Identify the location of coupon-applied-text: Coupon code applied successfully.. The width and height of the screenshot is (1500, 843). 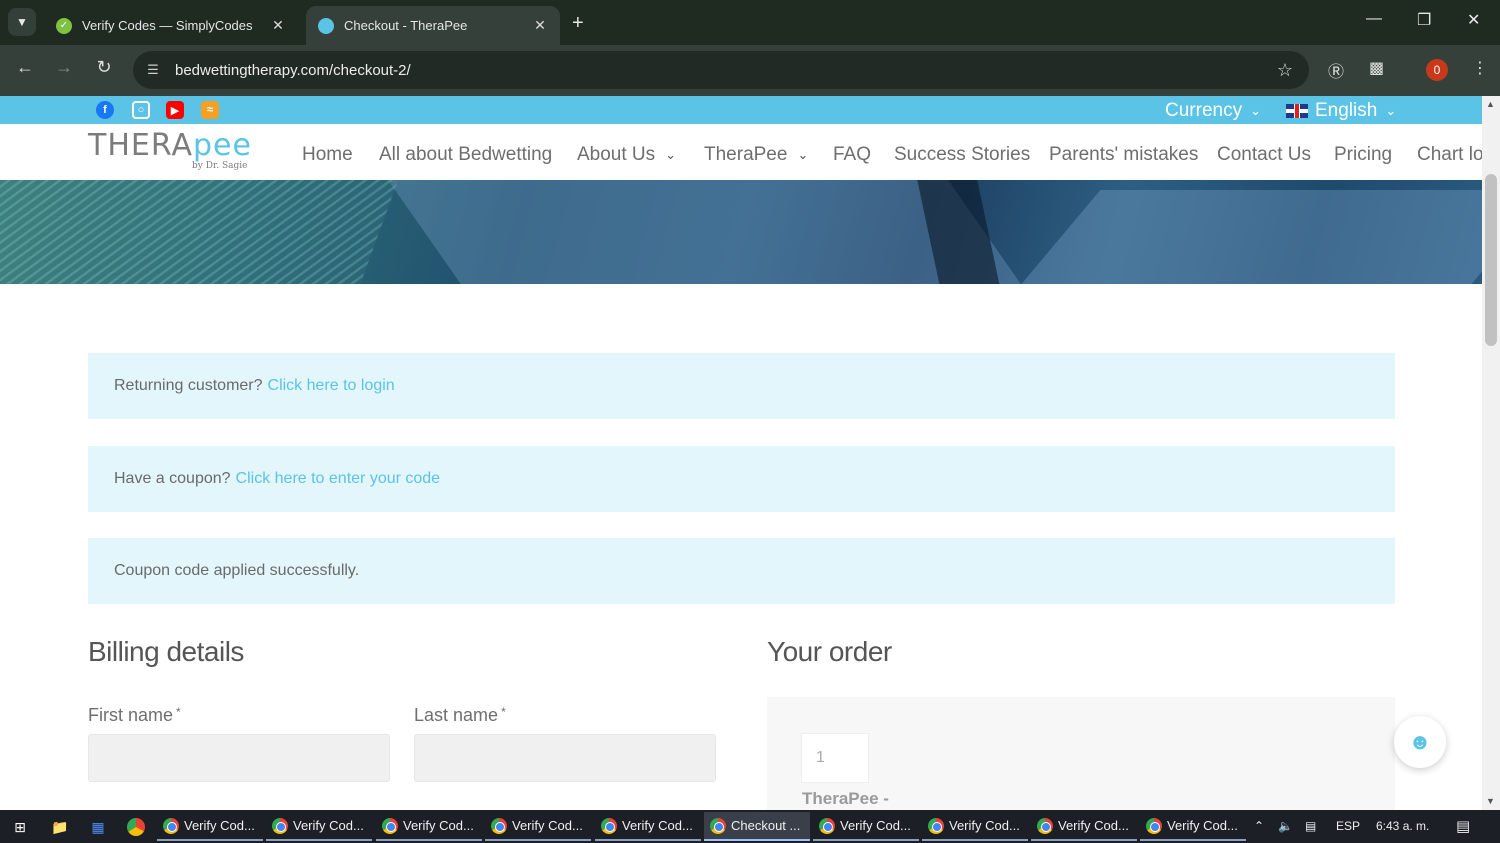
(237, 570).